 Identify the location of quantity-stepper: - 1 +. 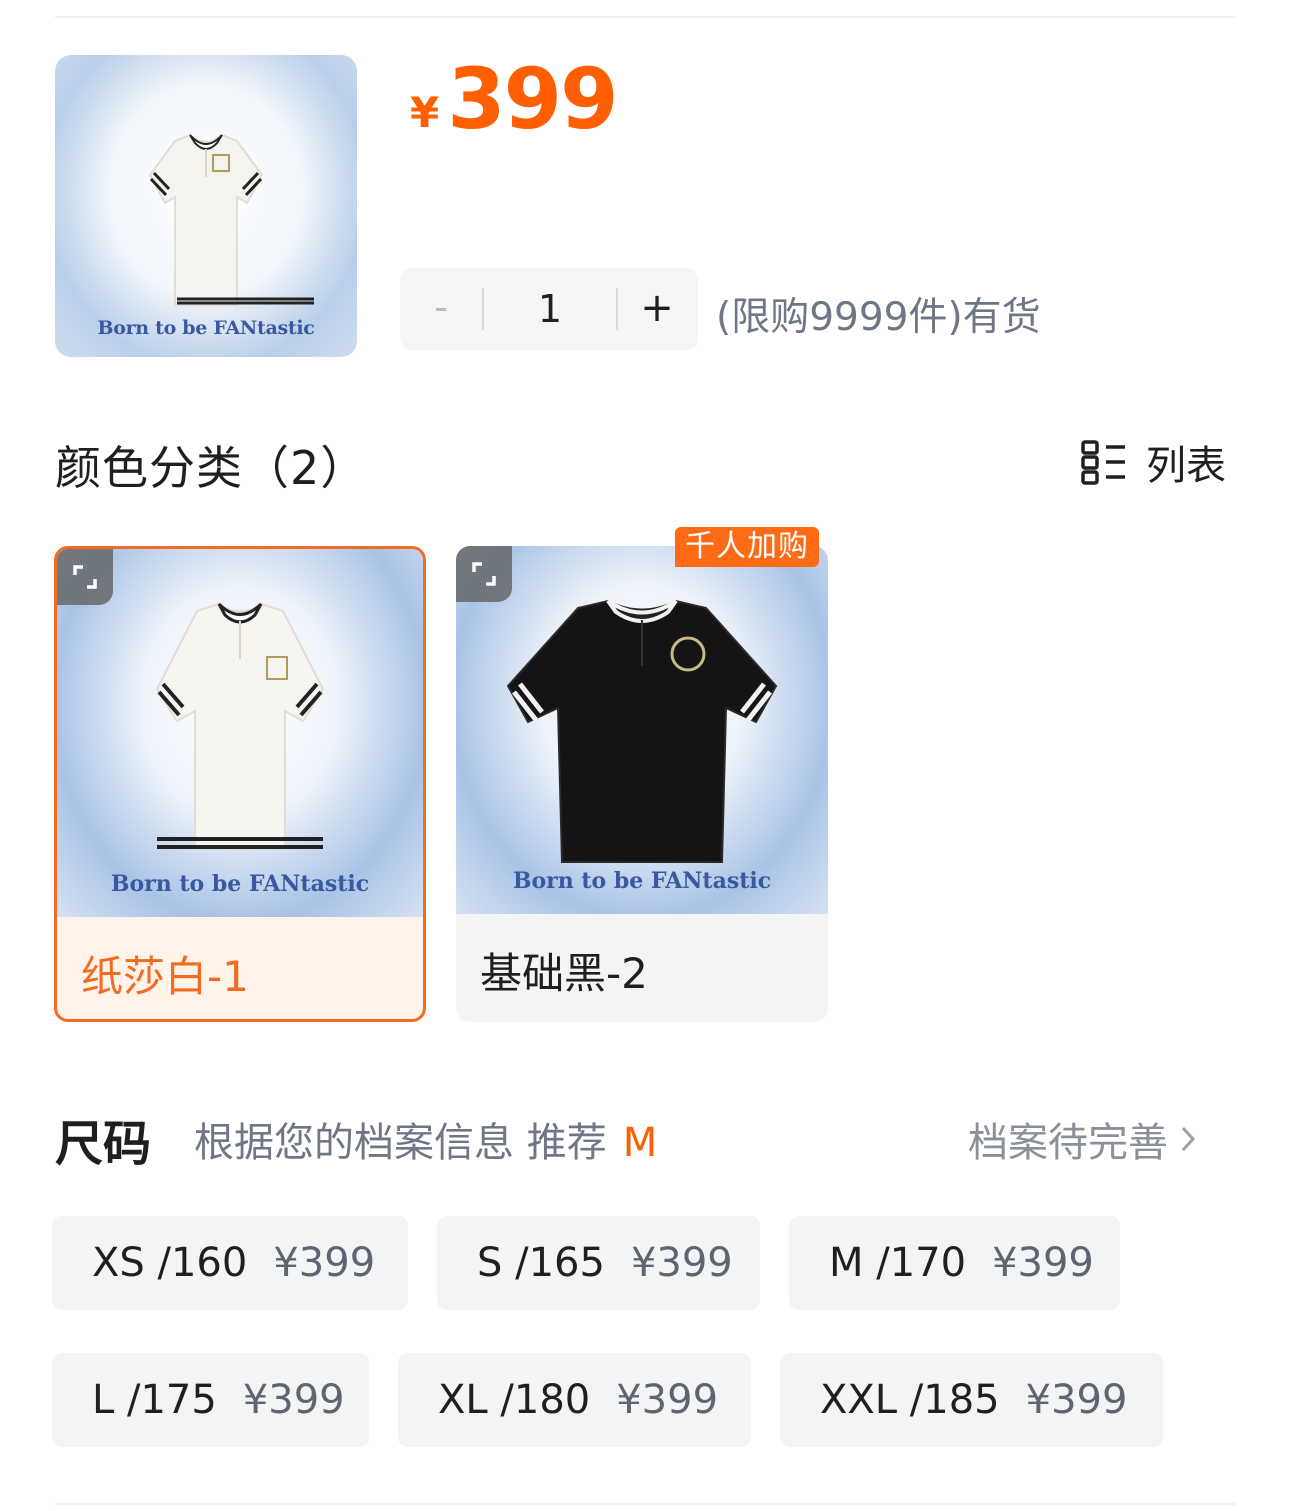
(549, 309).